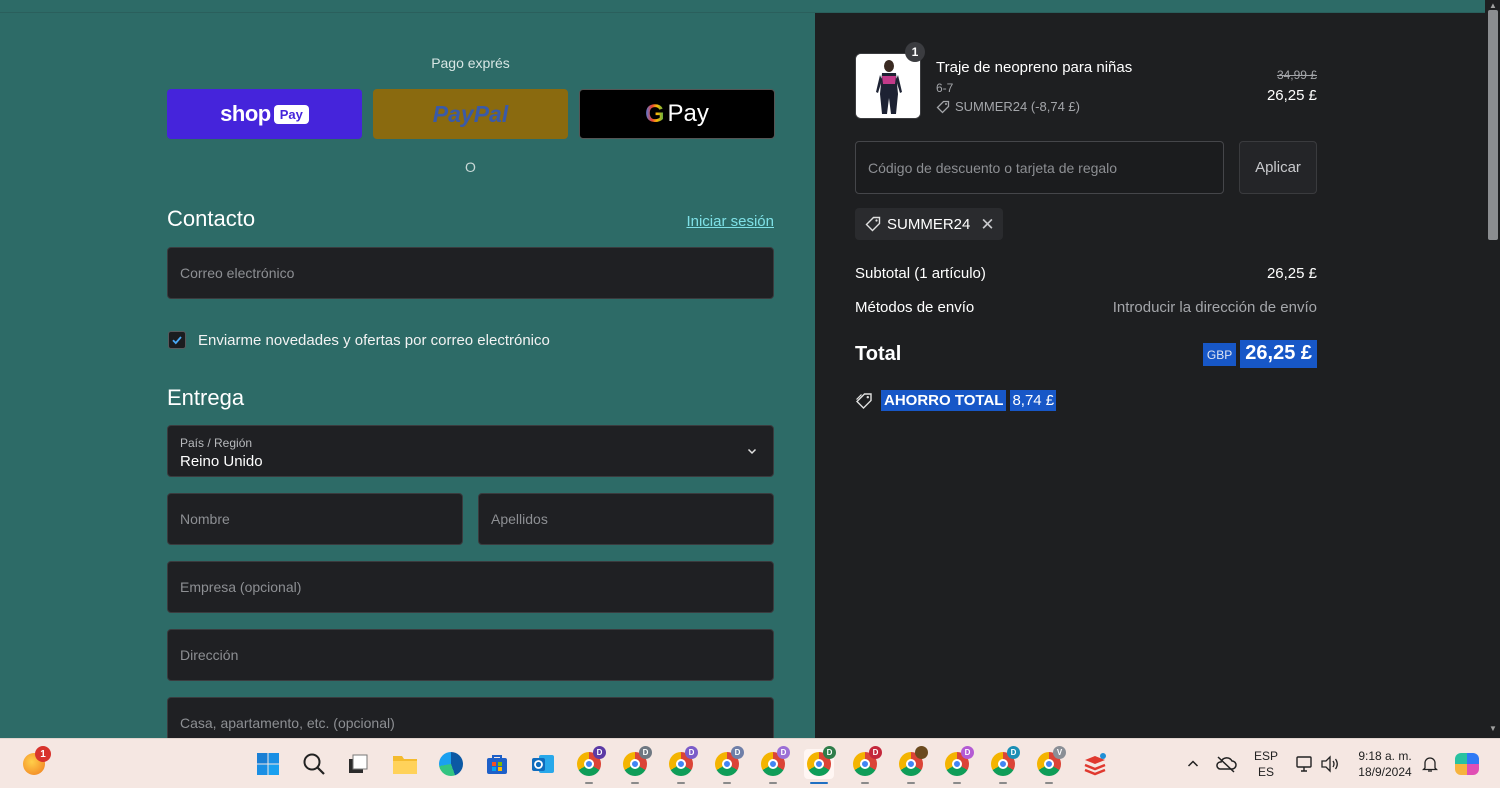 This screenshot has height=788, width=1500. I want to click on language-bottom: ES, so click(1265, 772).